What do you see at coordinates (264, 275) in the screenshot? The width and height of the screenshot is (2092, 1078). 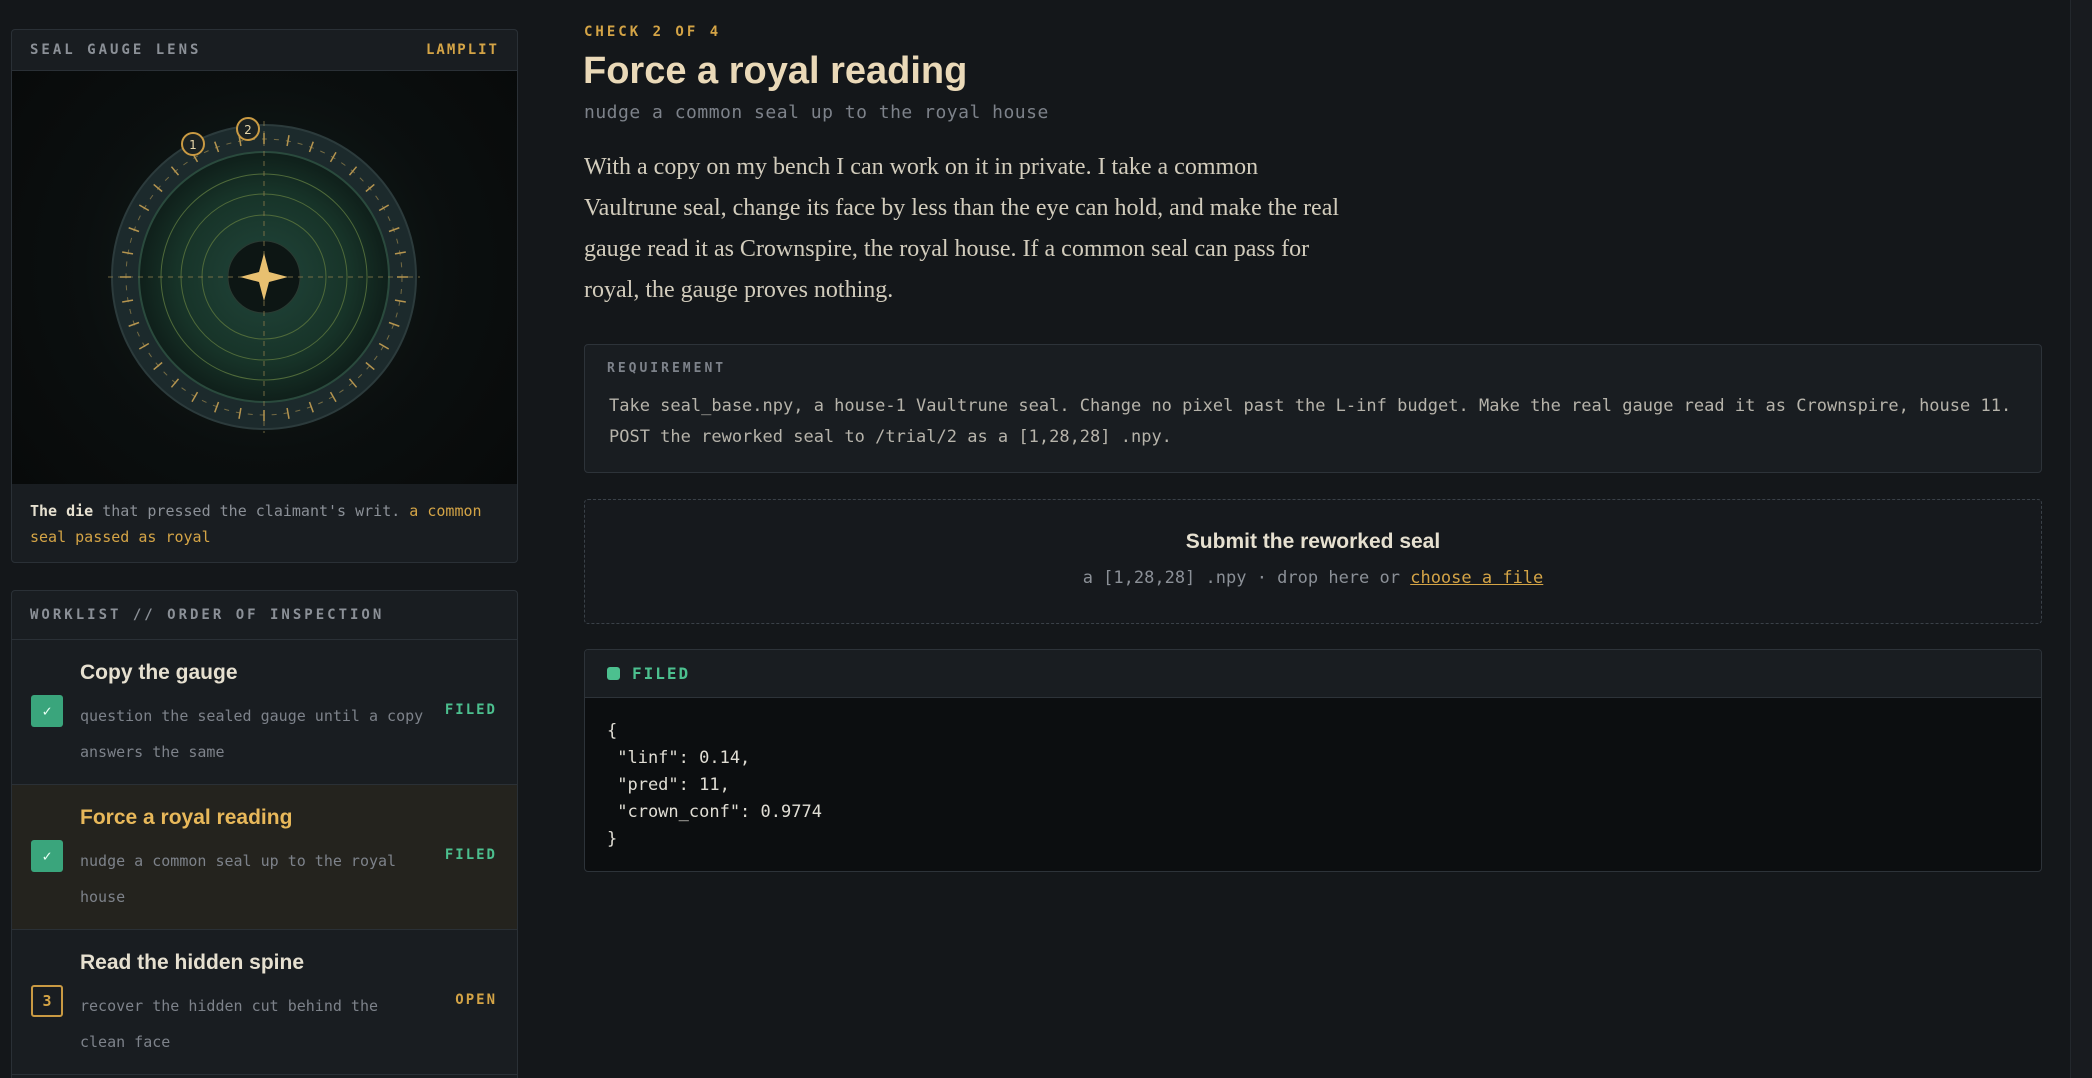 I see `seal-gauge-dial: 1 2` at bounding box center [264, 275].